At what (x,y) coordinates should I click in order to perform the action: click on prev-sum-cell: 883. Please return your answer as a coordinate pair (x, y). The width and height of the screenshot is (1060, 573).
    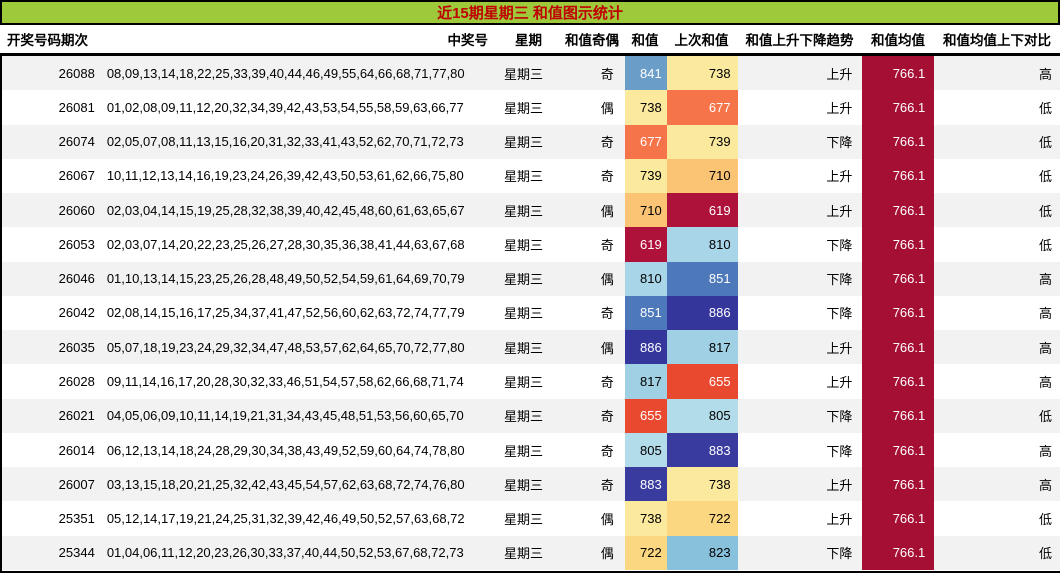
    Looking at the image, I should click on (702, 450).